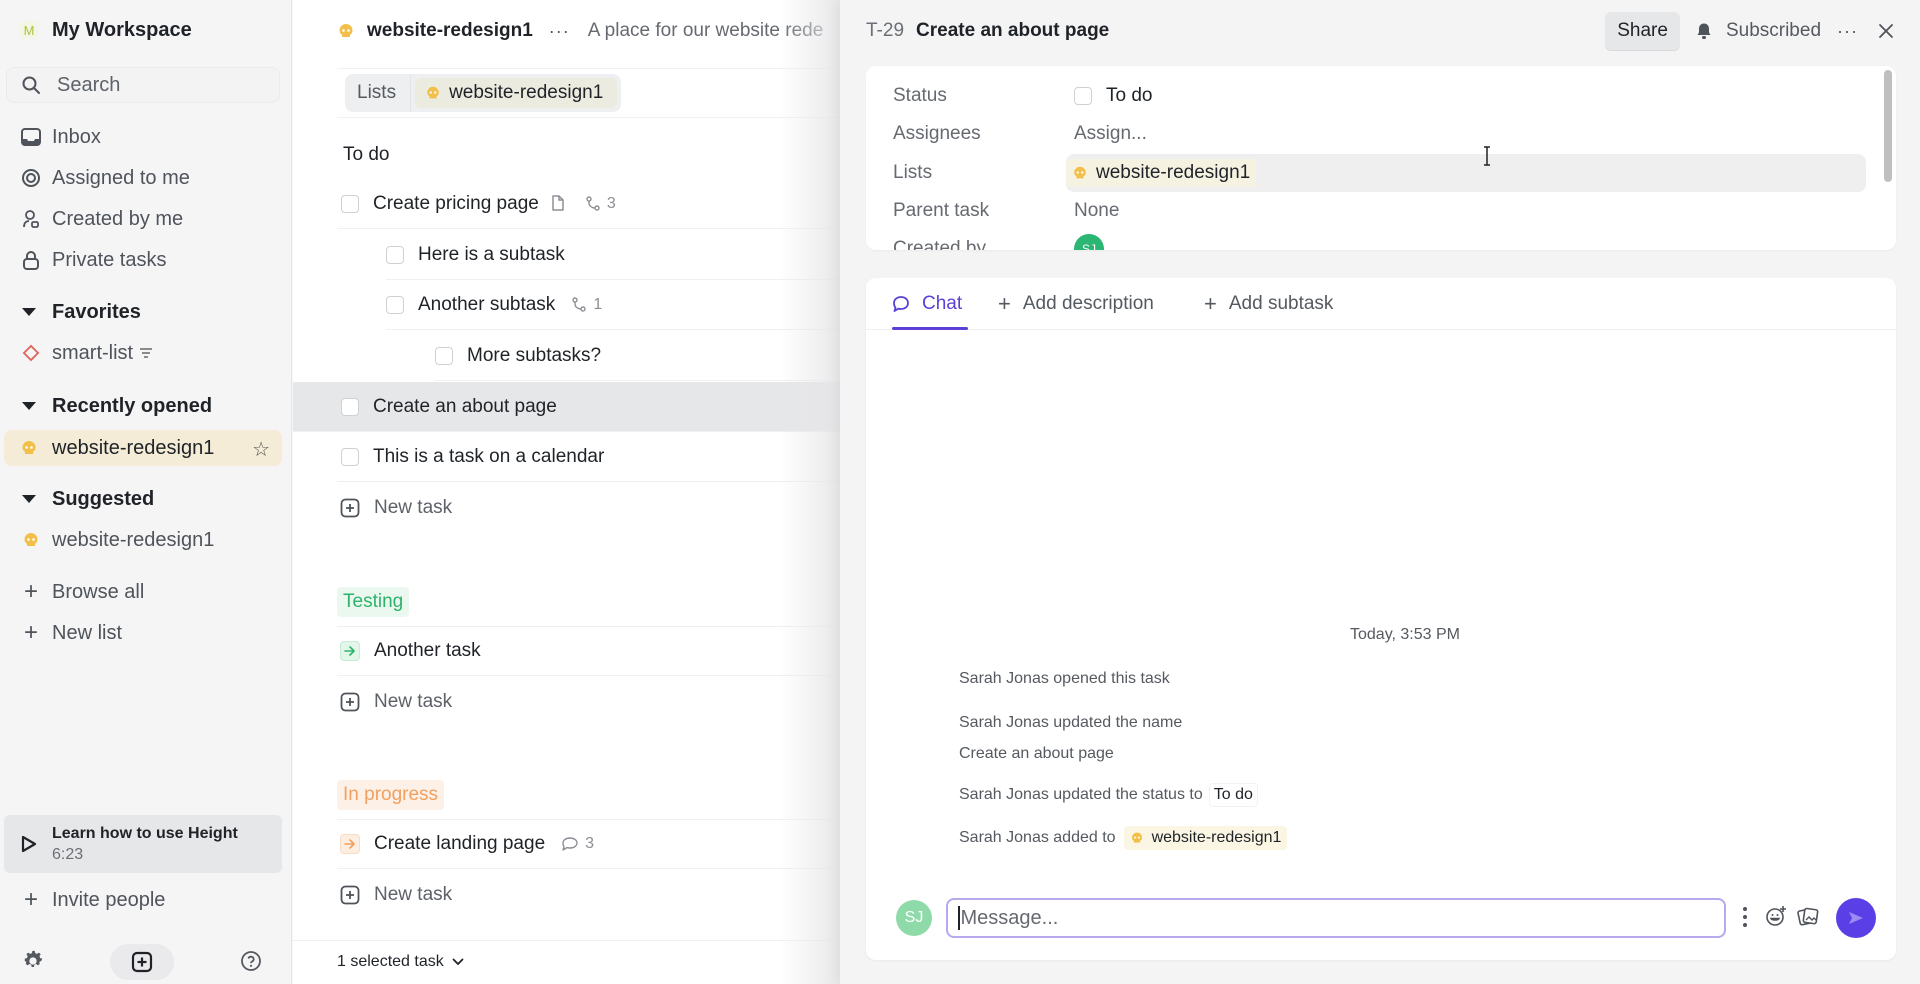 The height and width of the screenshot is (984, 1920). What do you see at coordinates (96, 311) in the screenshot?
I see `favorites-title: Favorites` at bounding box center [96, 311].